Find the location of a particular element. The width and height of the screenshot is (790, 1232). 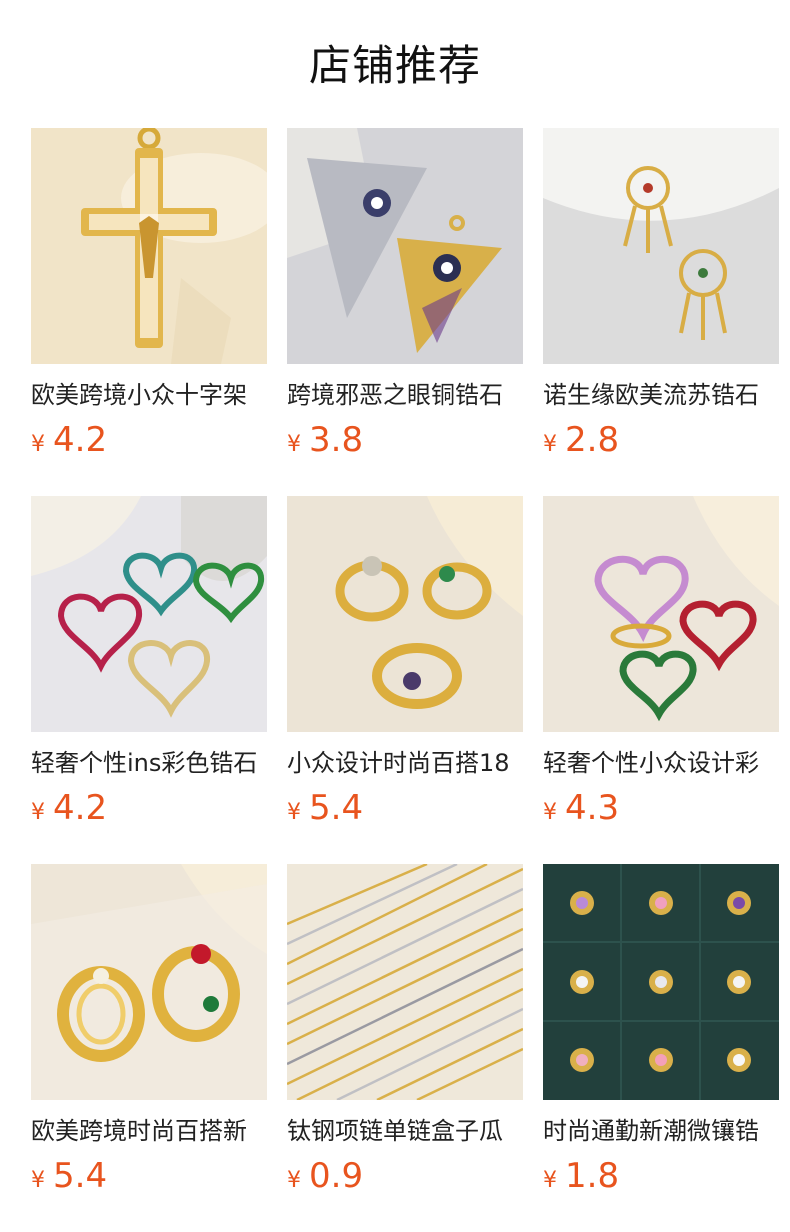

product-card: 小众设计时尚百搭18 ¥5.4 is located at coordinates (405, 662).